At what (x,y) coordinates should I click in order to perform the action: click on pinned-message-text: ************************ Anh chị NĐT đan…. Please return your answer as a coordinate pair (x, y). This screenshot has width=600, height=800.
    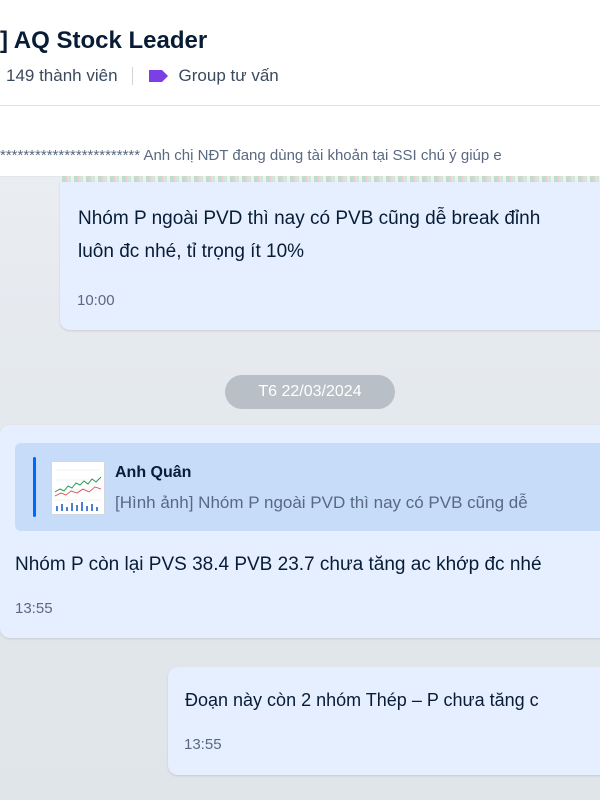
    Looking at the image, I should click on (251, 155).